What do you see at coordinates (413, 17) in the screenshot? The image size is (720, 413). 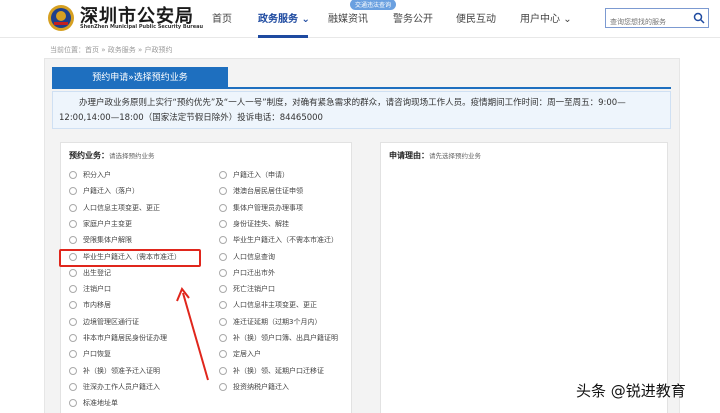 I see `nav-police-affairs: 警务公开` at bounding box center [413, 17].